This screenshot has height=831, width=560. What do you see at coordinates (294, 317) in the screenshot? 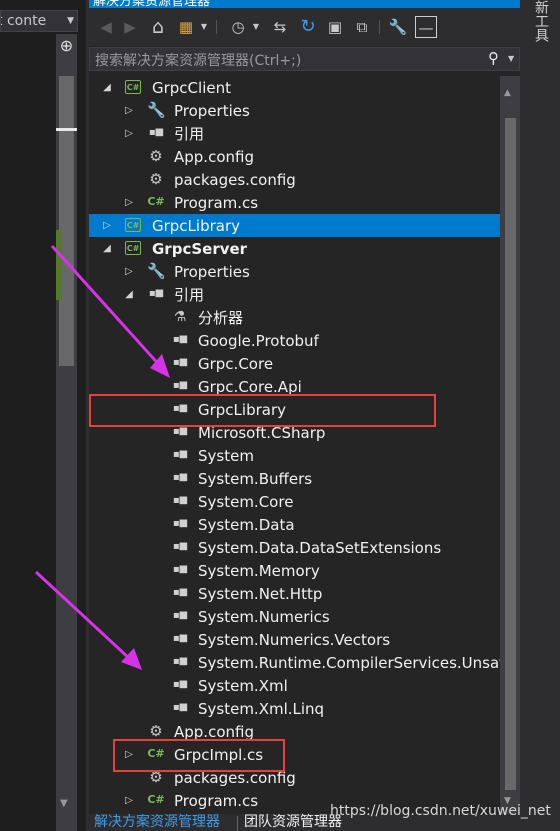
I see `tree-item: ⚗ 分析器` at bounding box center [294, 317].